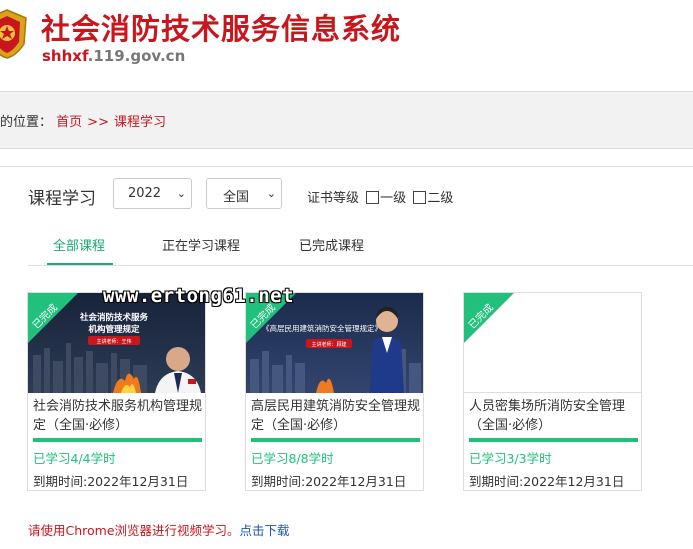  Describe the element at coordinates (114, 317) in the screenshot. I see `thumb-title-line1: 社会消防技术服务` at that location.